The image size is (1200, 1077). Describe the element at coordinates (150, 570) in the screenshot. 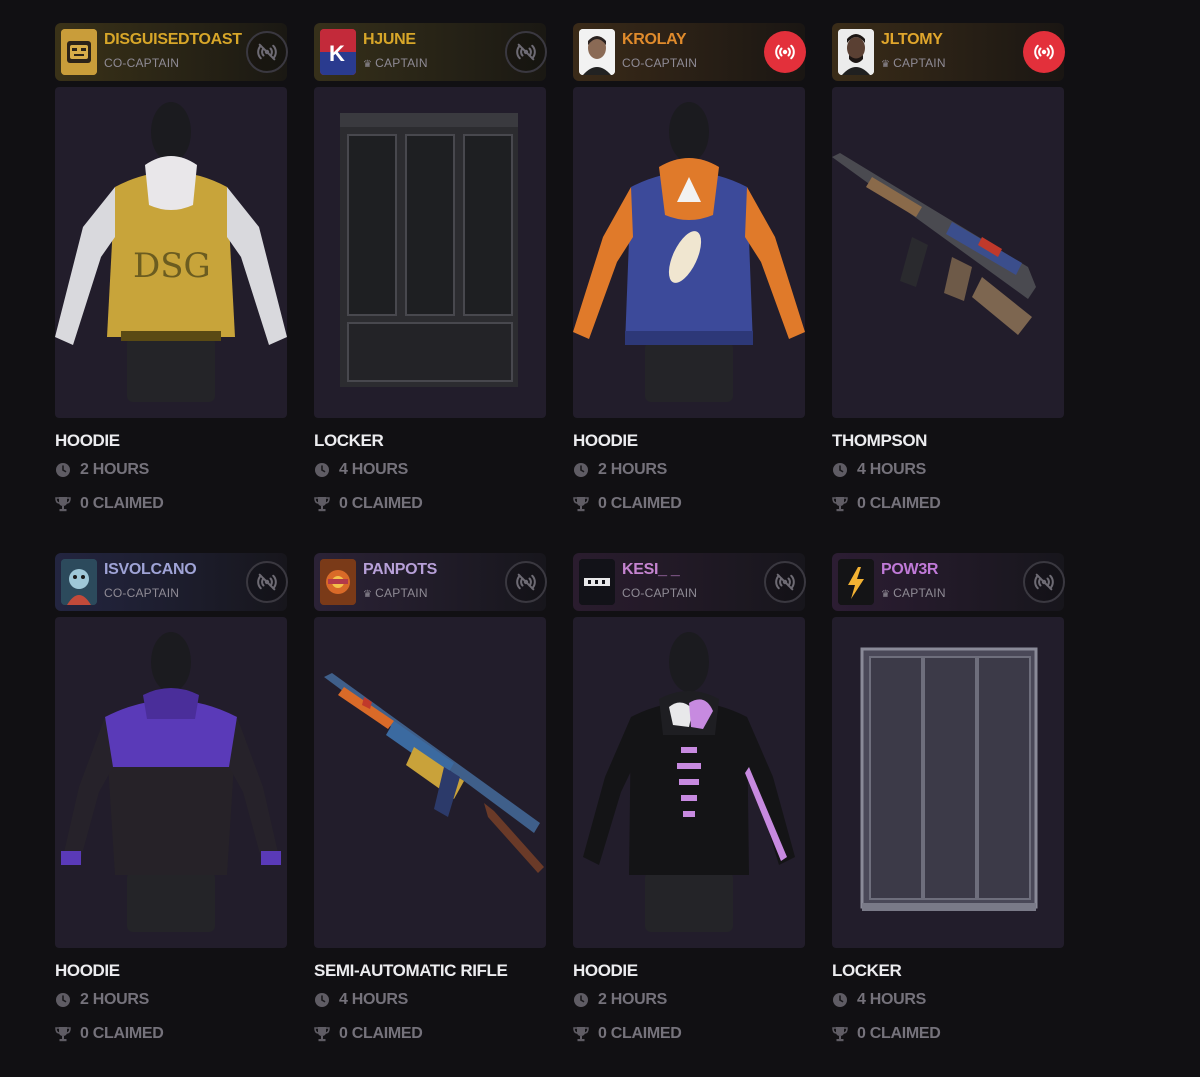

I see `streamer-name: ISVOLCANO` at that location.